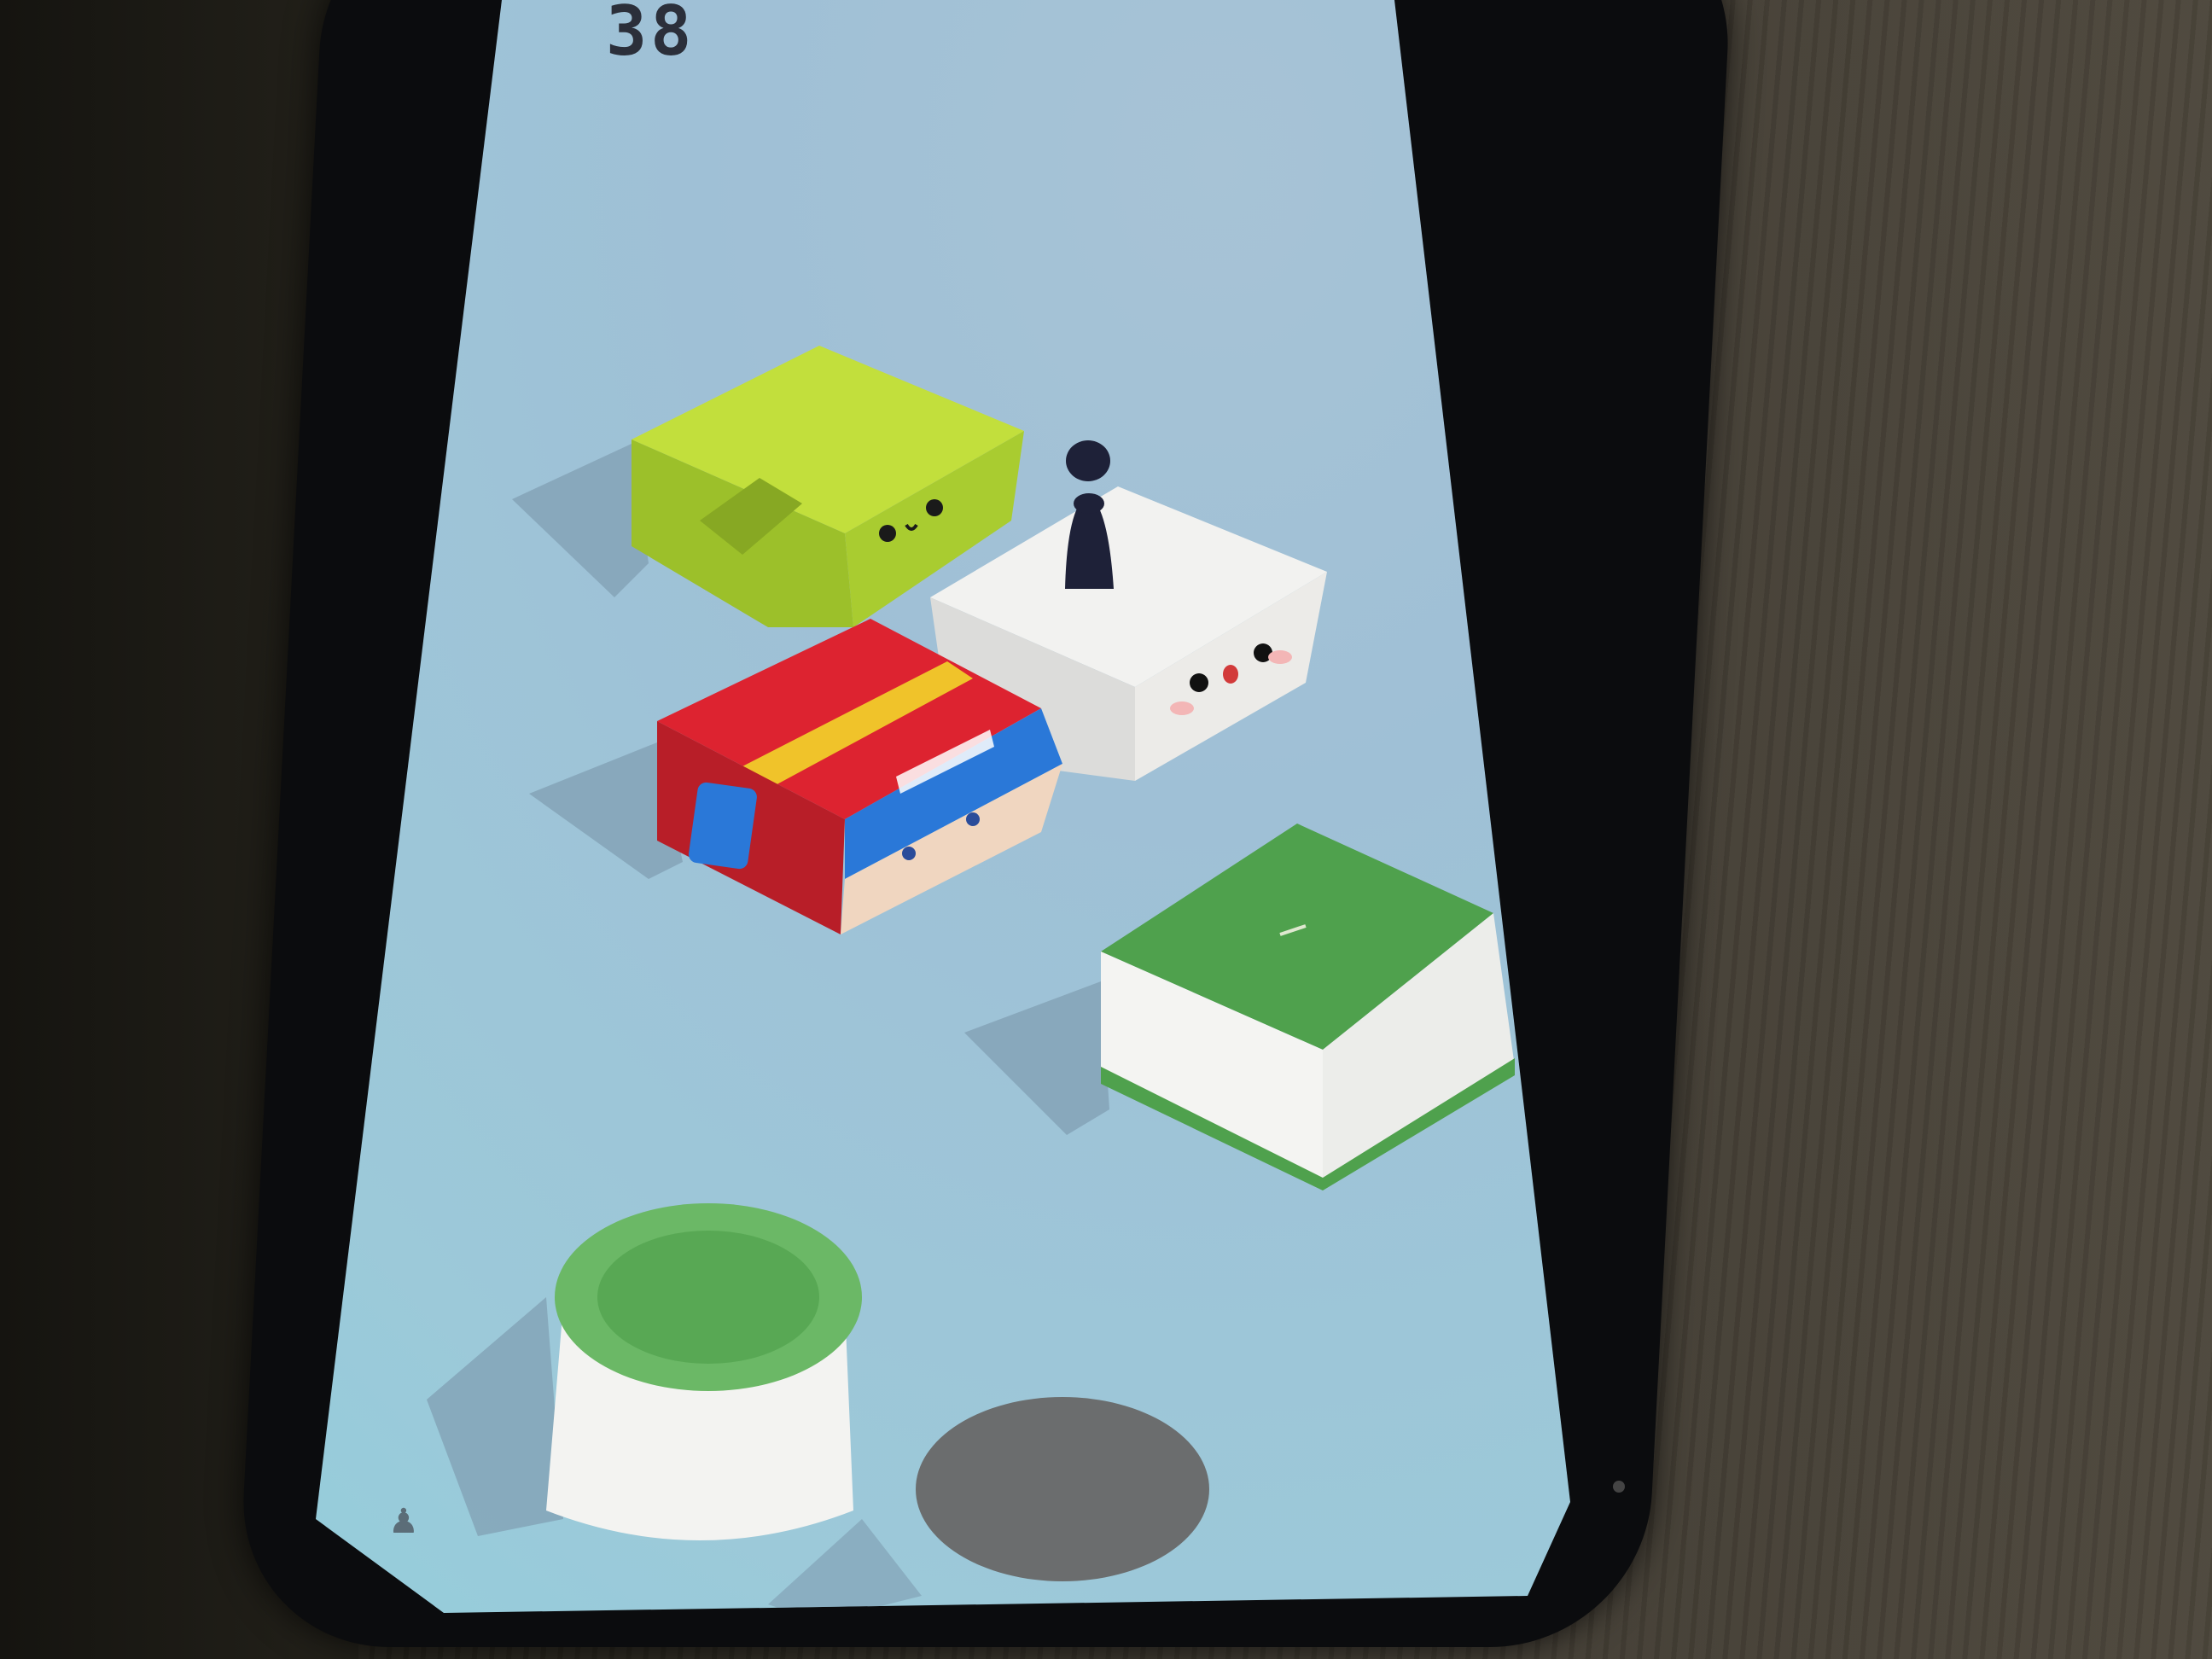 The width and height of the screenshot is (2212, 1659). What do you see at coordinates (1199, 682) in the screenshot?
I see `white-block-eye-left` at bounding box center [1199, 682].